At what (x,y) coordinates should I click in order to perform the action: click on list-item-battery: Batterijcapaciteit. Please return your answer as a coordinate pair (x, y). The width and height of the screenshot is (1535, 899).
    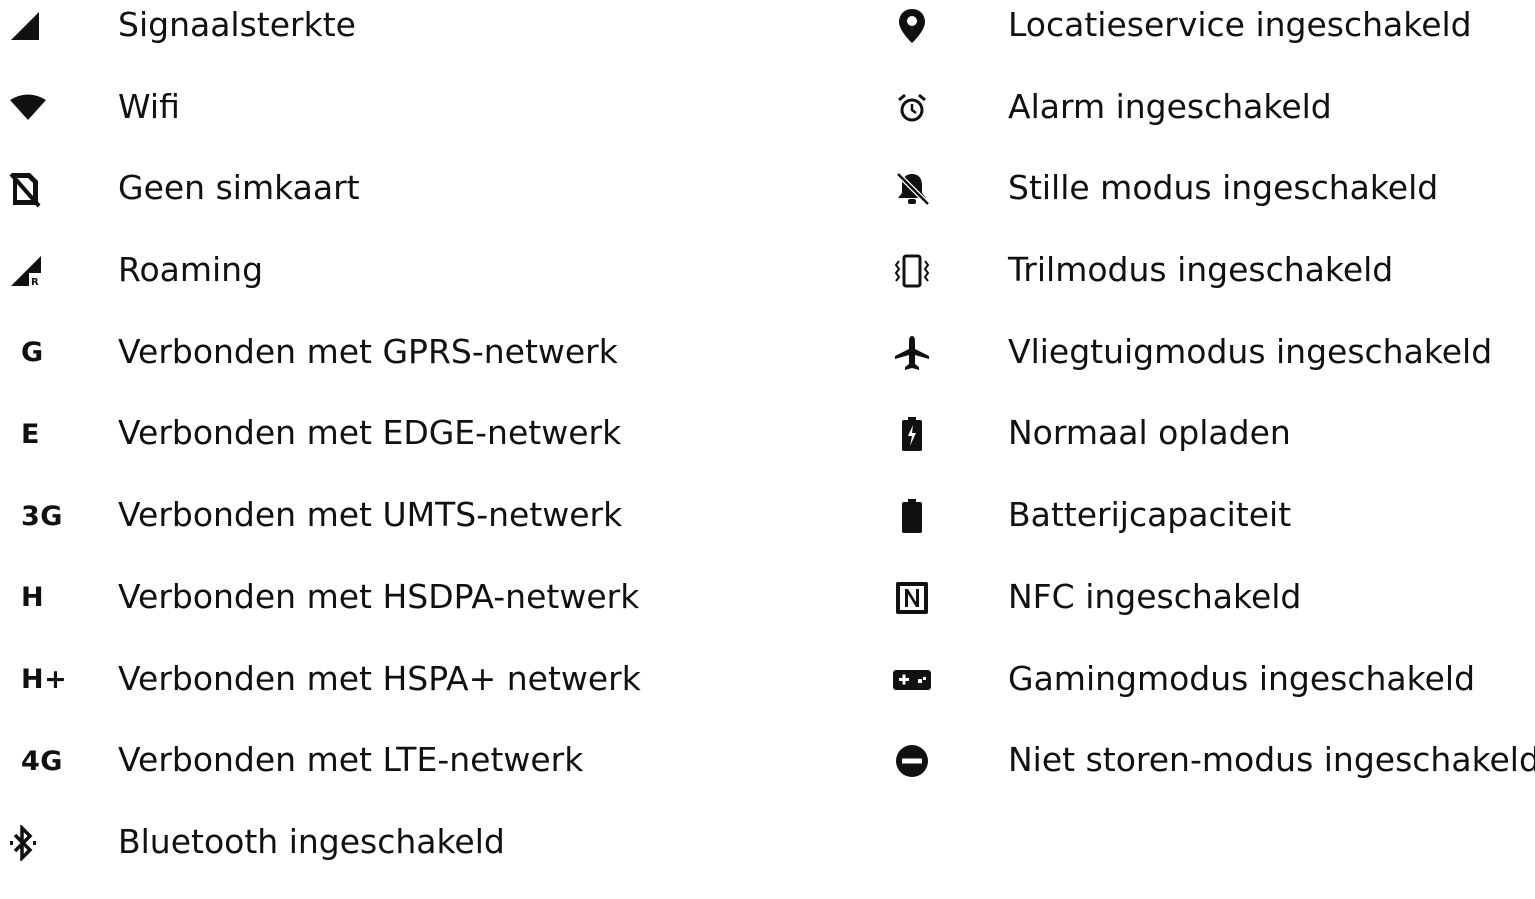
    Looking at the image, I should click on (1207, 531).